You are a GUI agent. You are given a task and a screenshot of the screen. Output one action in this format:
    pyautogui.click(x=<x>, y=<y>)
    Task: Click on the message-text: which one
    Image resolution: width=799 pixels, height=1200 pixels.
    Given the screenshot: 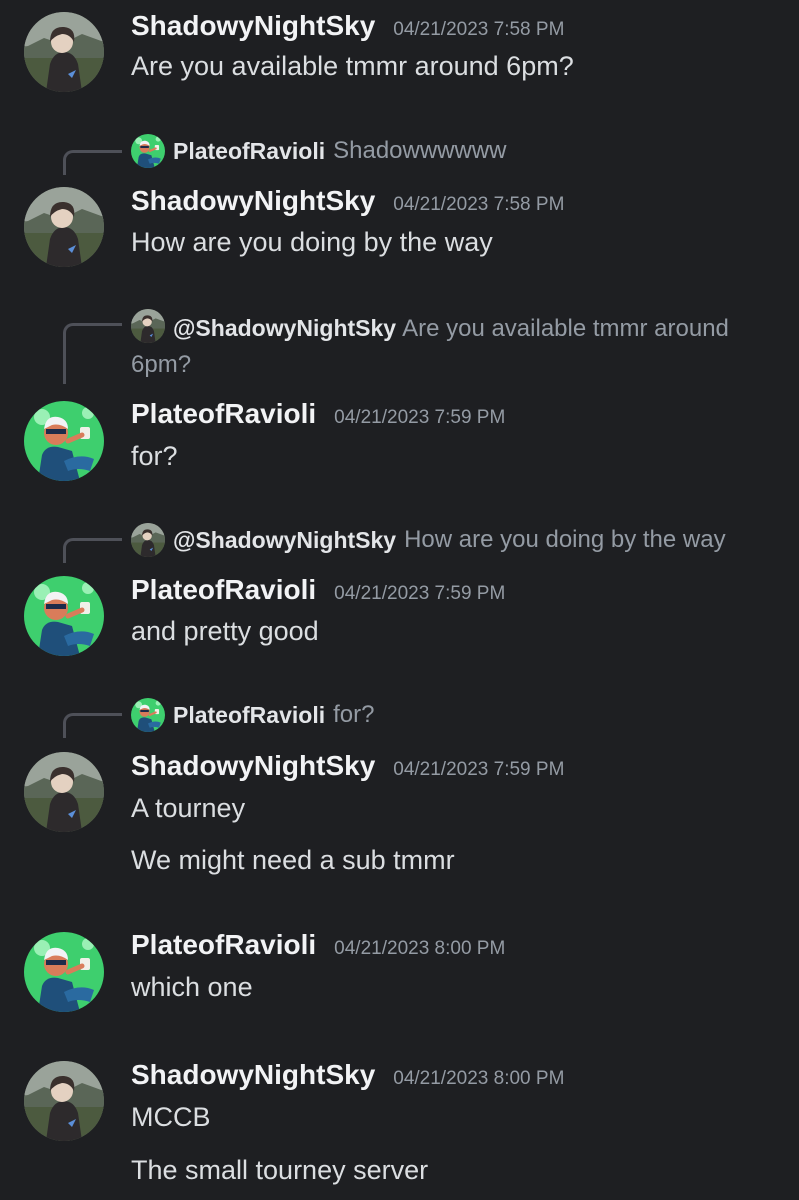 What is the action you would take?
    pyautogui.click(x=192, y=987)
    